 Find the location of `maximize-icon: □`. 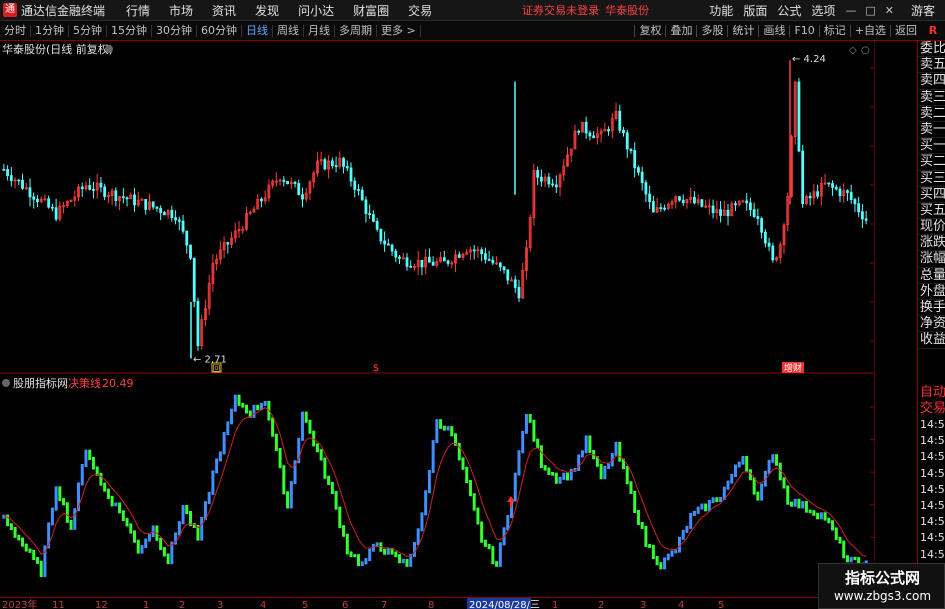

maximize-icon: □ is located at coordinates (870, 10).